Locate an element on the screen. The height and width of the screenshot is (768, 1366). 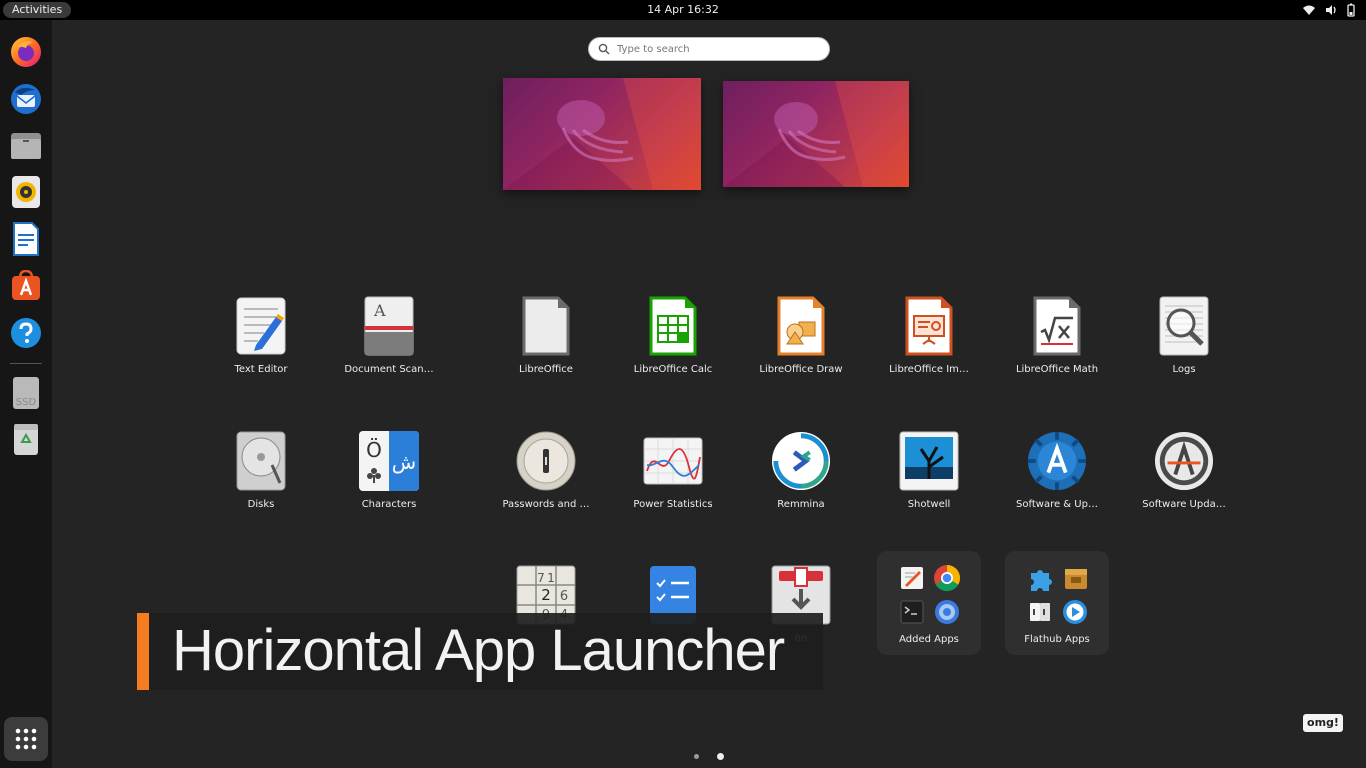
search-bar is located at coordinates (709, 49).